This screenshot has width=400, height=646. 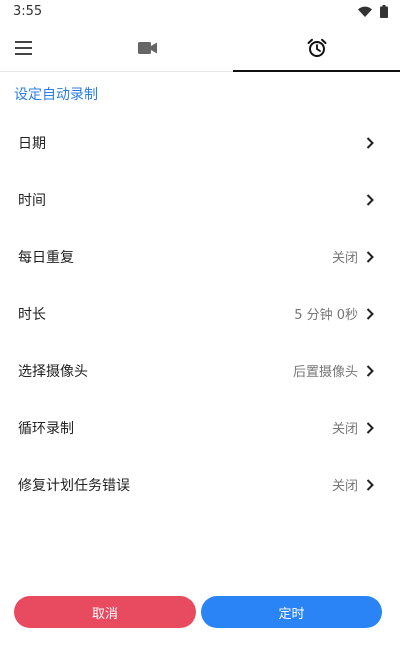 What do you see at coordinates (200, 255) in the screenshot?
I see `setting-row-daily-repeat: 每日重复 关闭` at bounding box center [200, 255].